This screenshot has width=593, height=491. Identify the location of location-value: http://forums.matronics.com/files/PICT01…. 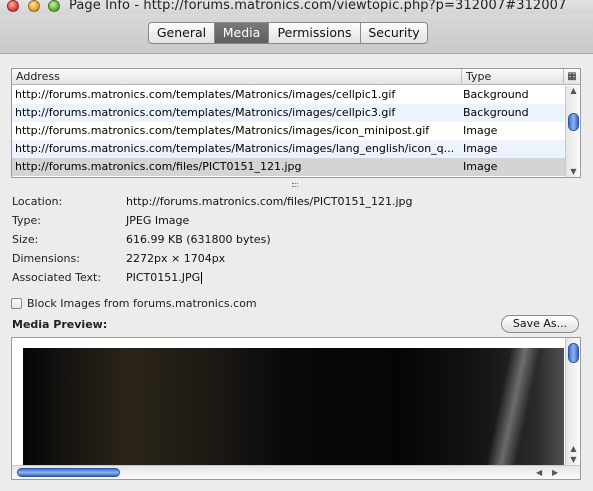
(269, 201).